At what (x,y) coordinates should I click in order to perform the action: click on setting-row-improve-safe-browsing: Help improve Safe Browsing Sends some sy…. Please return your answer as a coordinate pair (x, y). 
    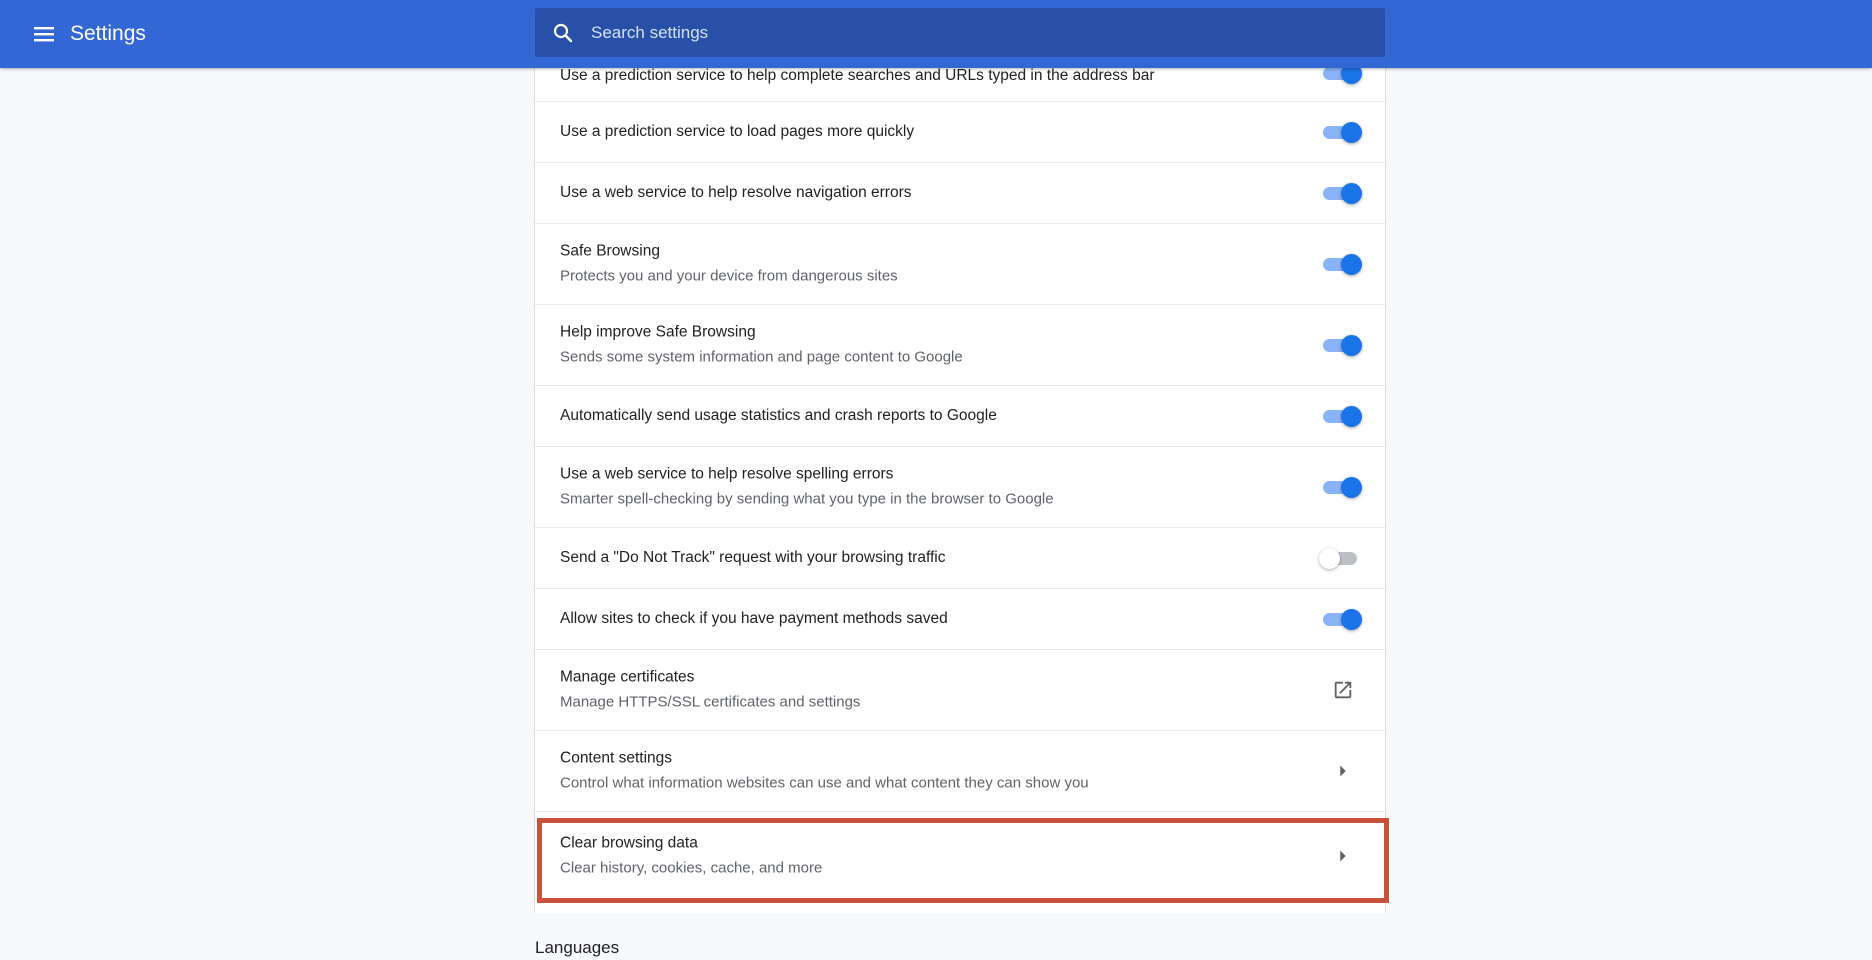
    Looking at the image, I should click on (960, 345).